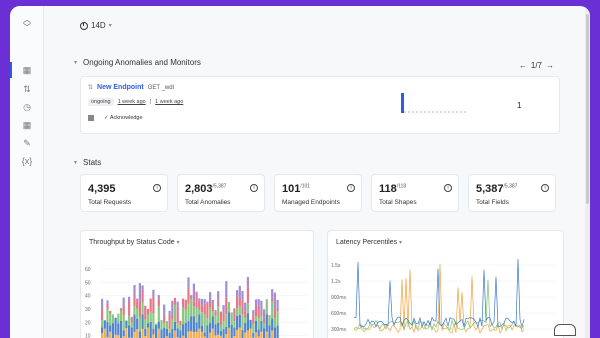 The width and height of the screenshot is (600, 338). What do you see at coordinates (123, 118) in the screenshot?
I see `acknowledge-button: ✓ Acknowledge` at bounding box center [123, 118].